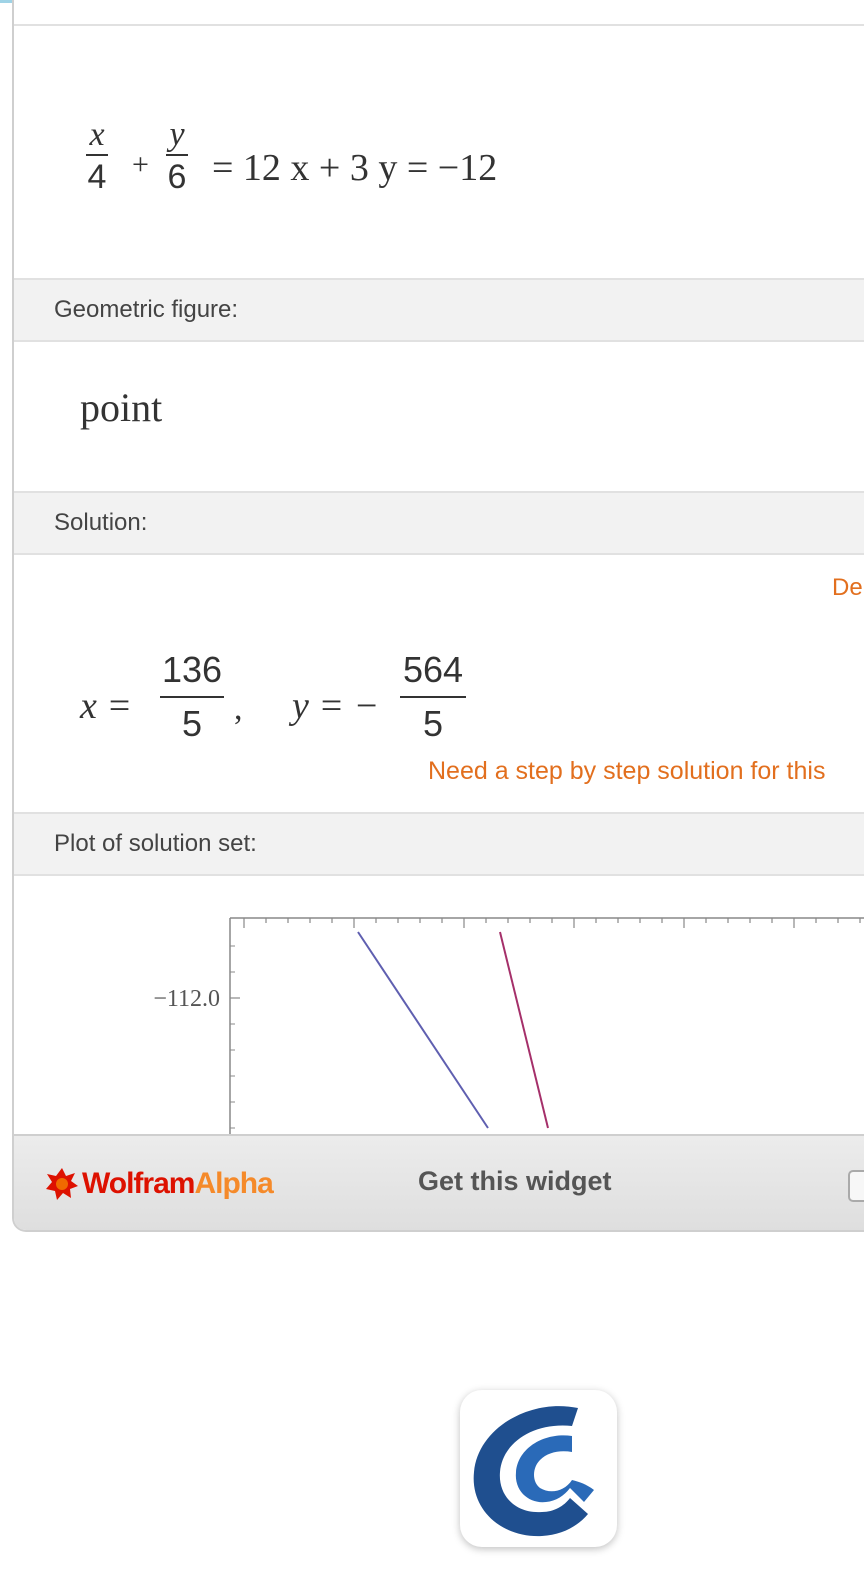 Image resolution: width=864 pixels, height=1576 pixels. I want to click on frac-numerator: y, so click(177, 134).